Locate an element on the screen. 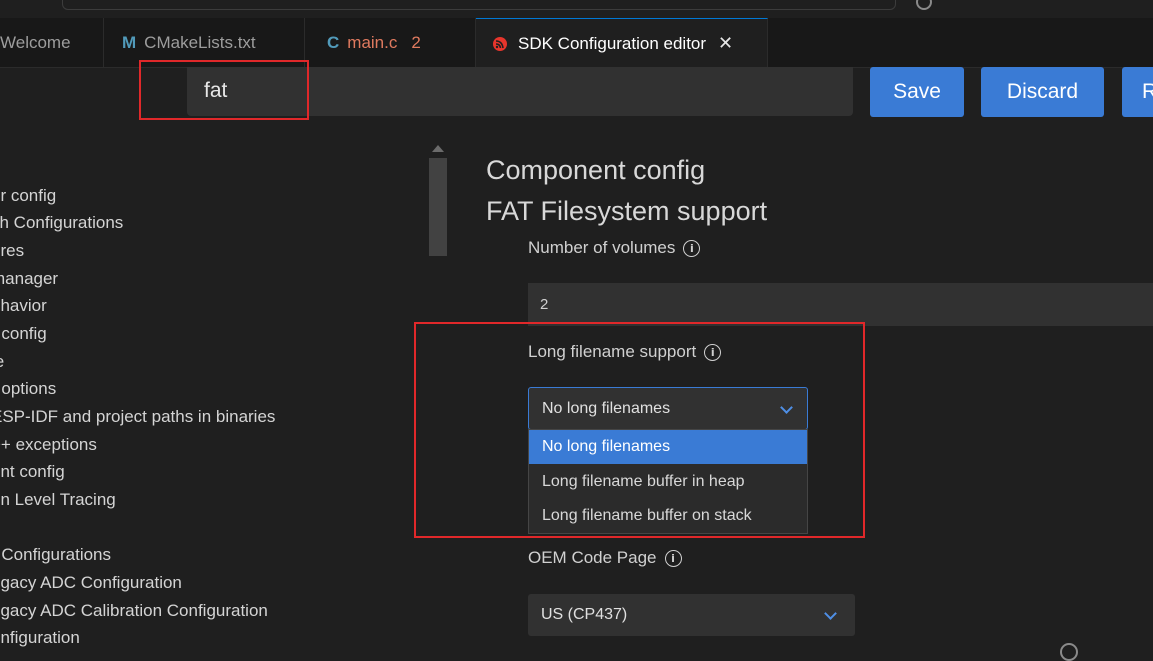  subsection-heading: FAT Filesystem support is located at coordinates (626, 211).